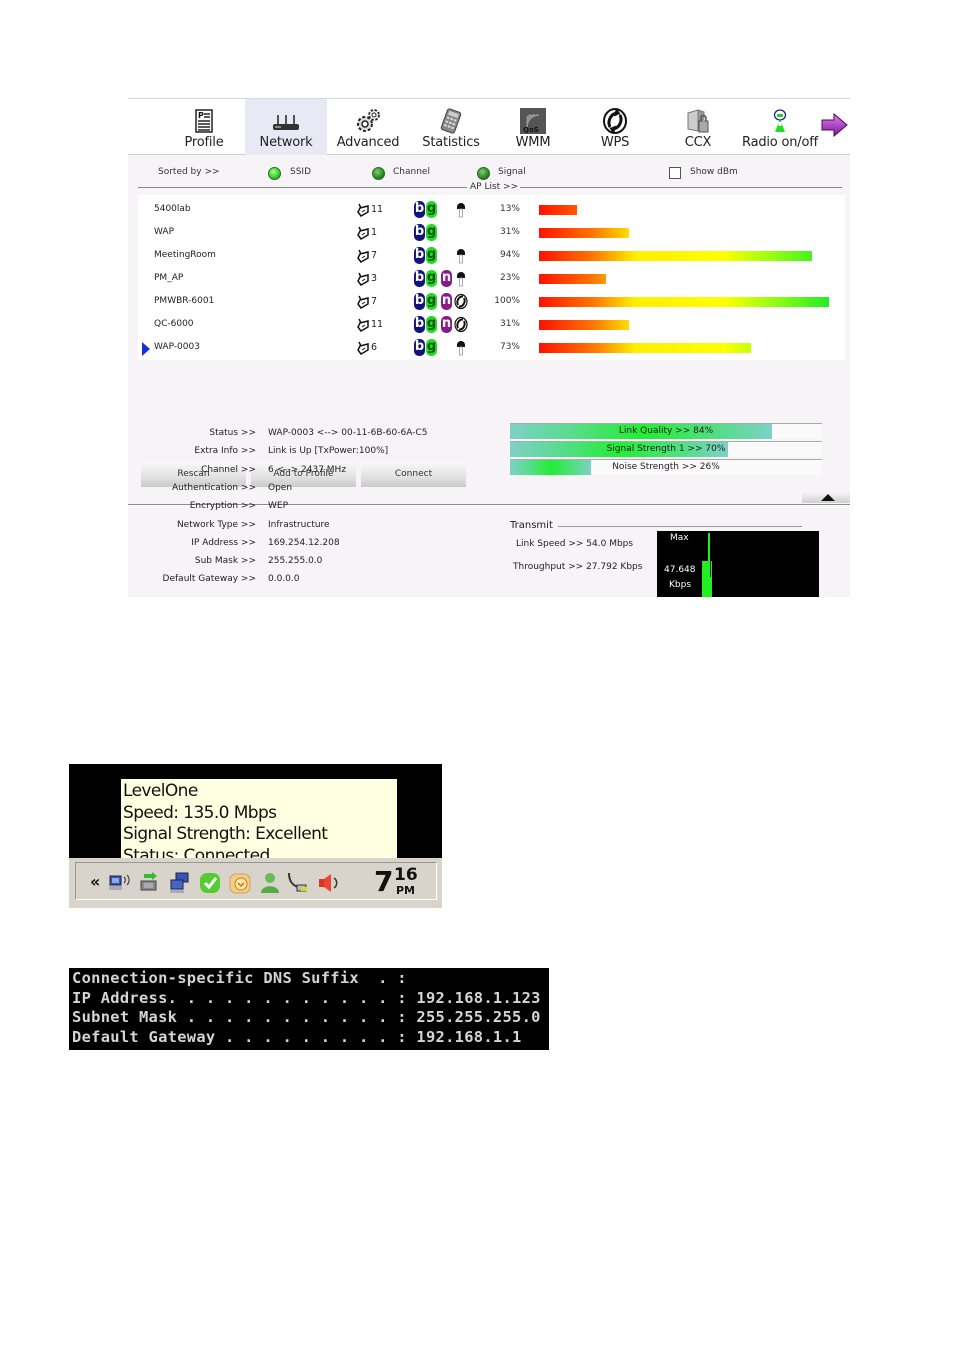 This screenshot has width=954, height=1351. What do you see at coordinates (491, 347) in the screenshot?
I see `ap-list-row: WAP-0003 6 b g 73%` at bounding box center [491, 347].